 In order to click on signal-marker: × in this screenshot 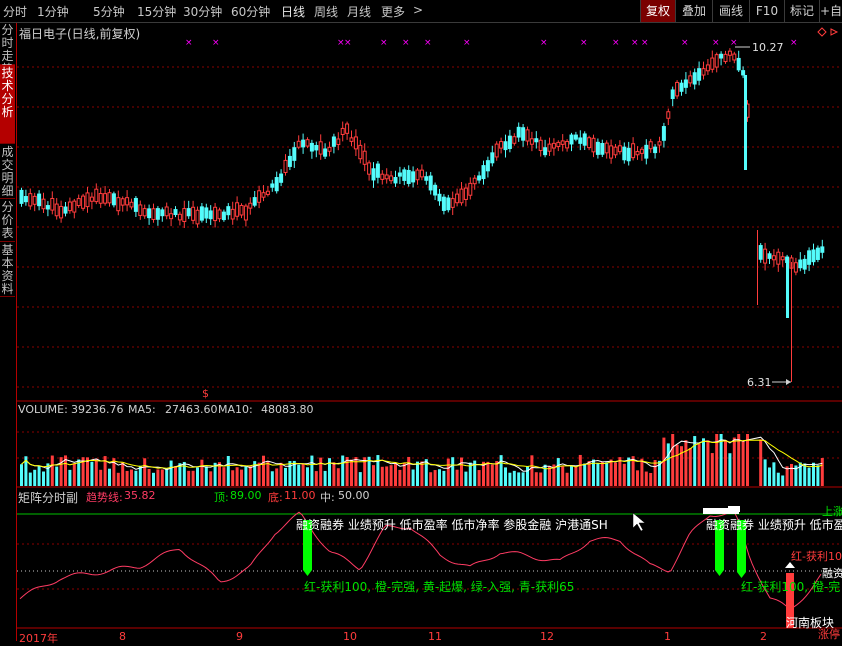, I will do `click(384, 43)`.